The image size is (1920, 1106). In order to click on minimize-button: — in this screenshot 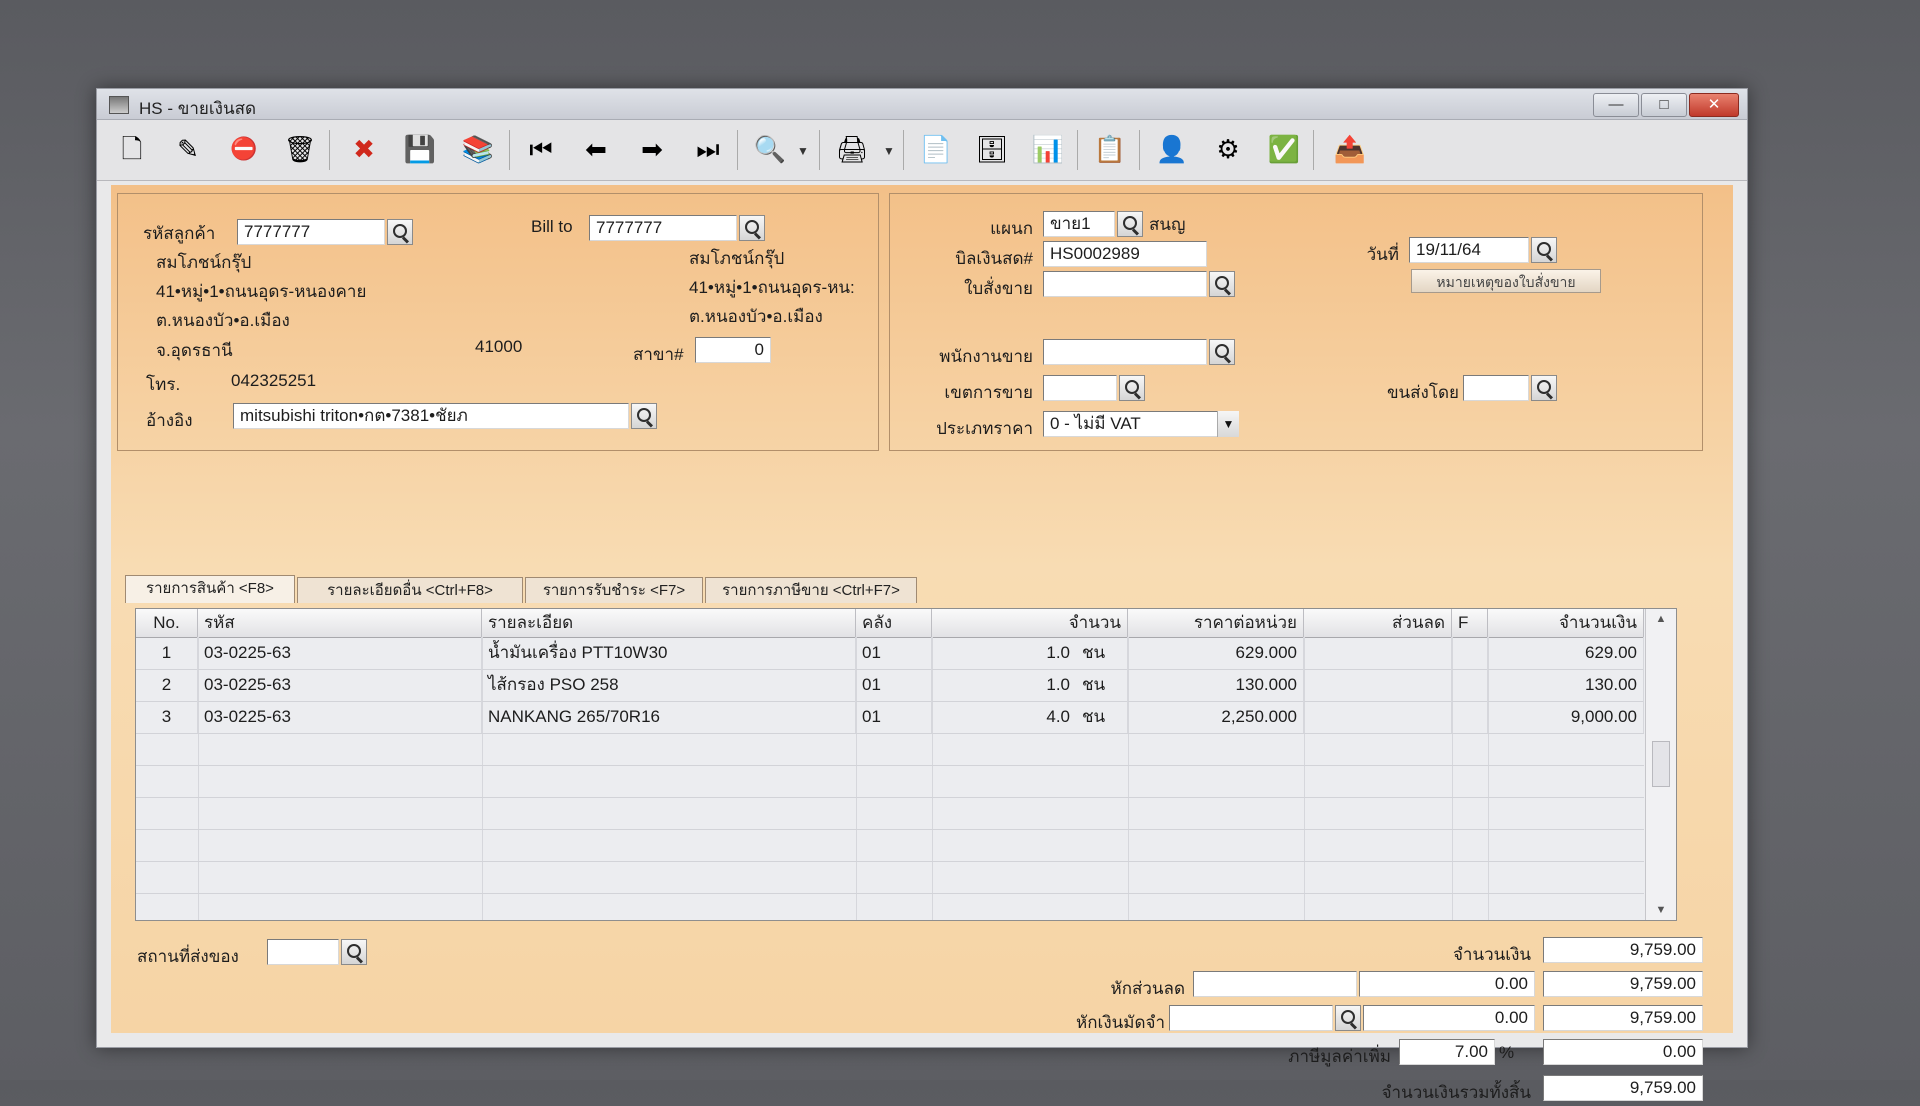, I will do `click(1616, 105)`.